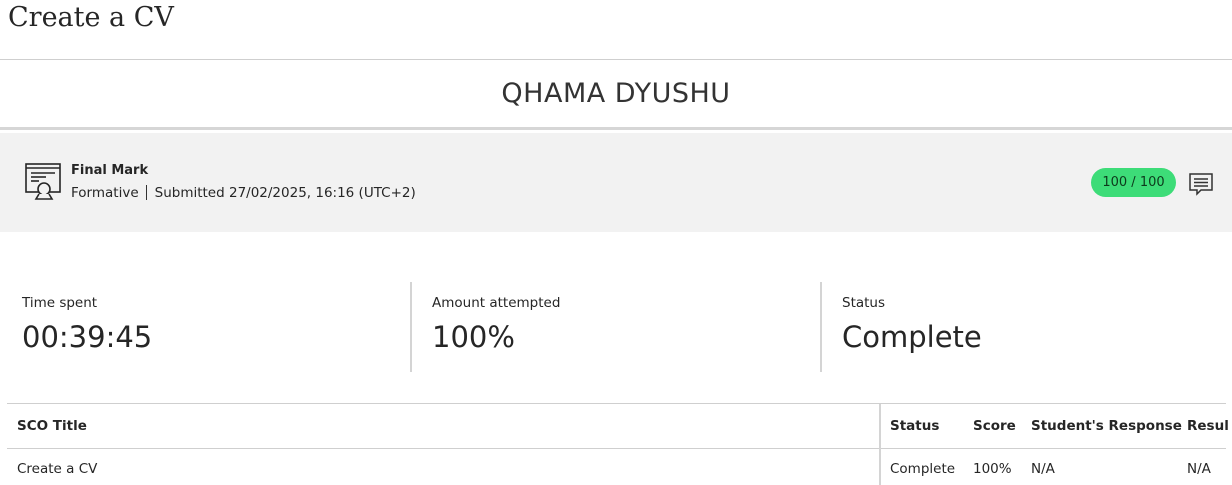 This screenshot has width=1232, height=485. What do you see at coordinates (880, 444) in the screenshot?
I see `column-divider` at bounding box center [880, 444].